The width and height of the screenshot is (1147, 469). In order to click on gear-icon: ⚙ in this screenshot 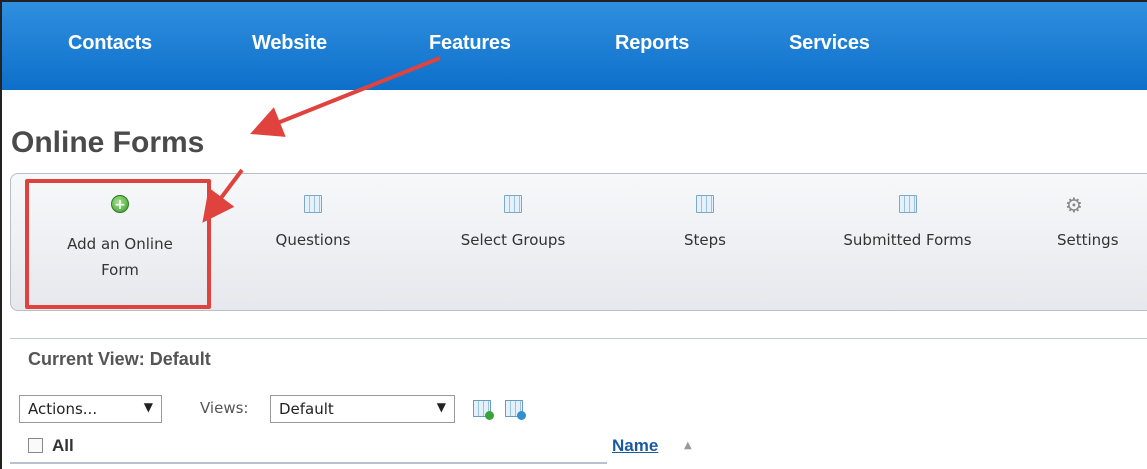, I will do `click(1074, 205)`.